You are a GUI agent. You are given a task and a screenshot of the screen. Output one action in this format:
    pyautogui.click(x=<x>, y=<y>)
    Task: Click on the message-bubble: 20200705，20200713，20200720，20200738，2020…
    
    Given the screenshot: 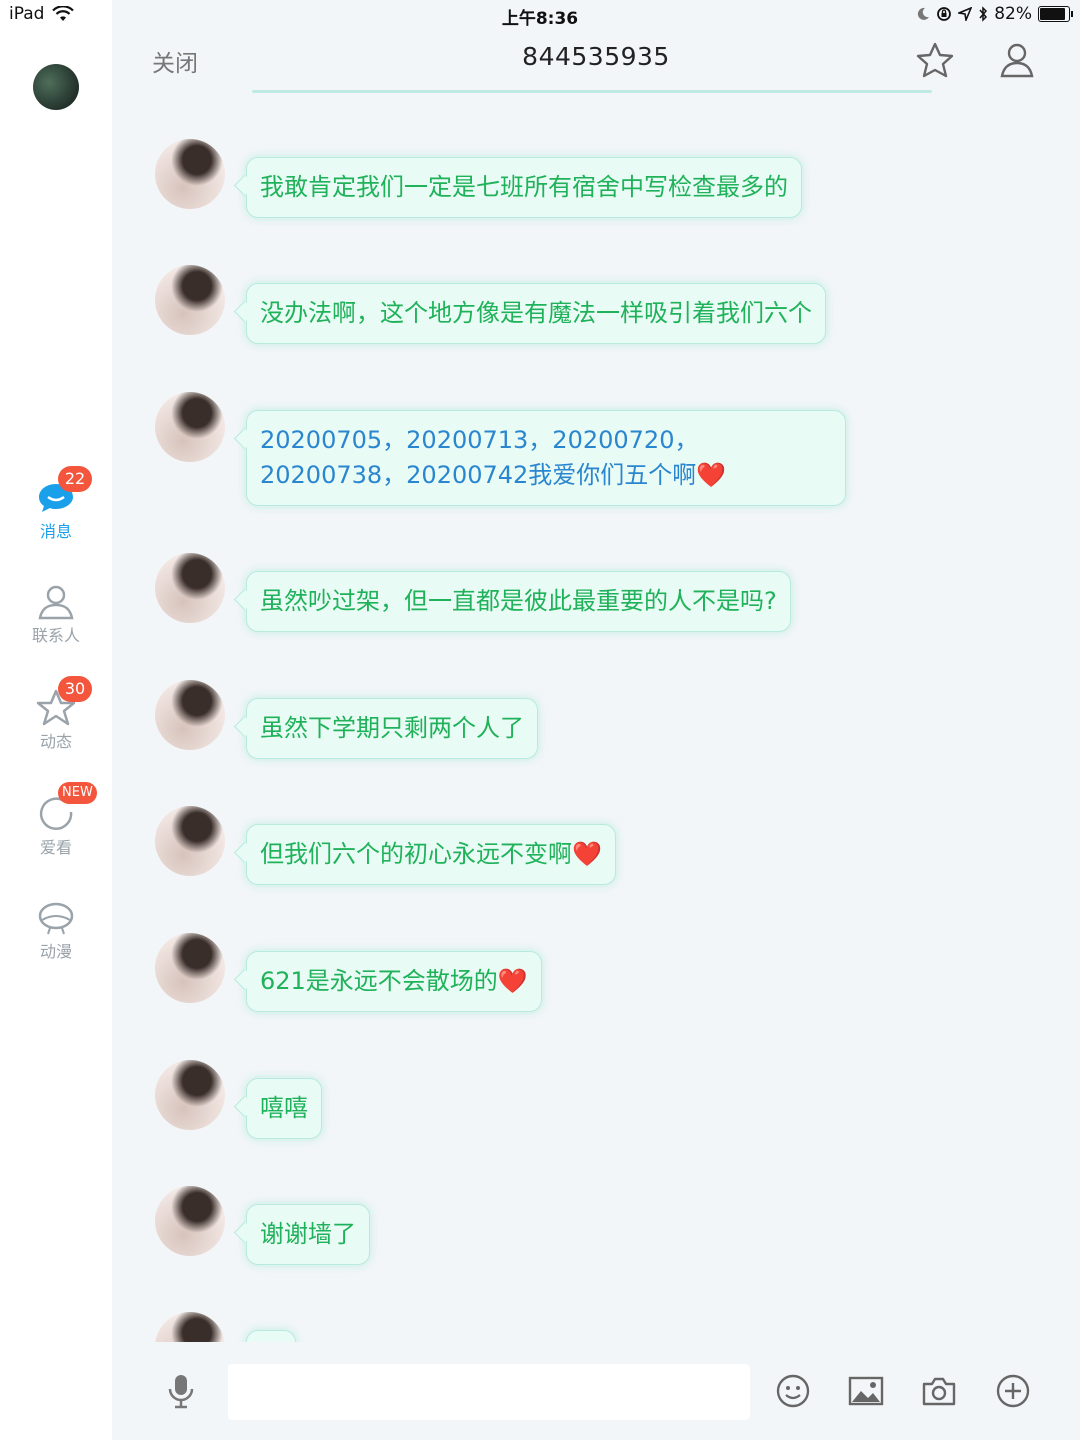 What is the action you would take?
    pyautogui.click(x=546, y=458)
    